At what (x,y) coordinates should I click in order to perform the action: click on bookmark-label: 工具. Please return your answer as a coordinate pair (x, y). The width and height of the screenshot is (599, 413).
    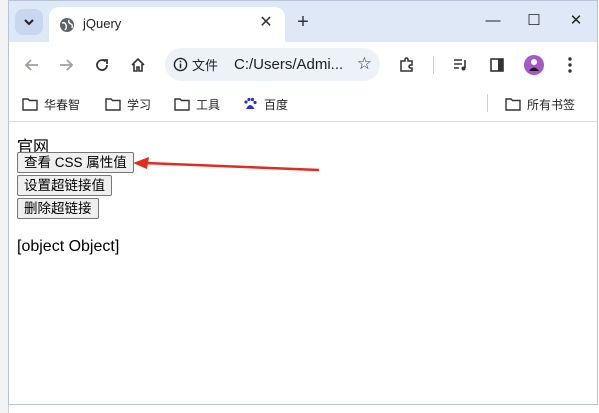
    Looking at the image, I should click on (208, 104).